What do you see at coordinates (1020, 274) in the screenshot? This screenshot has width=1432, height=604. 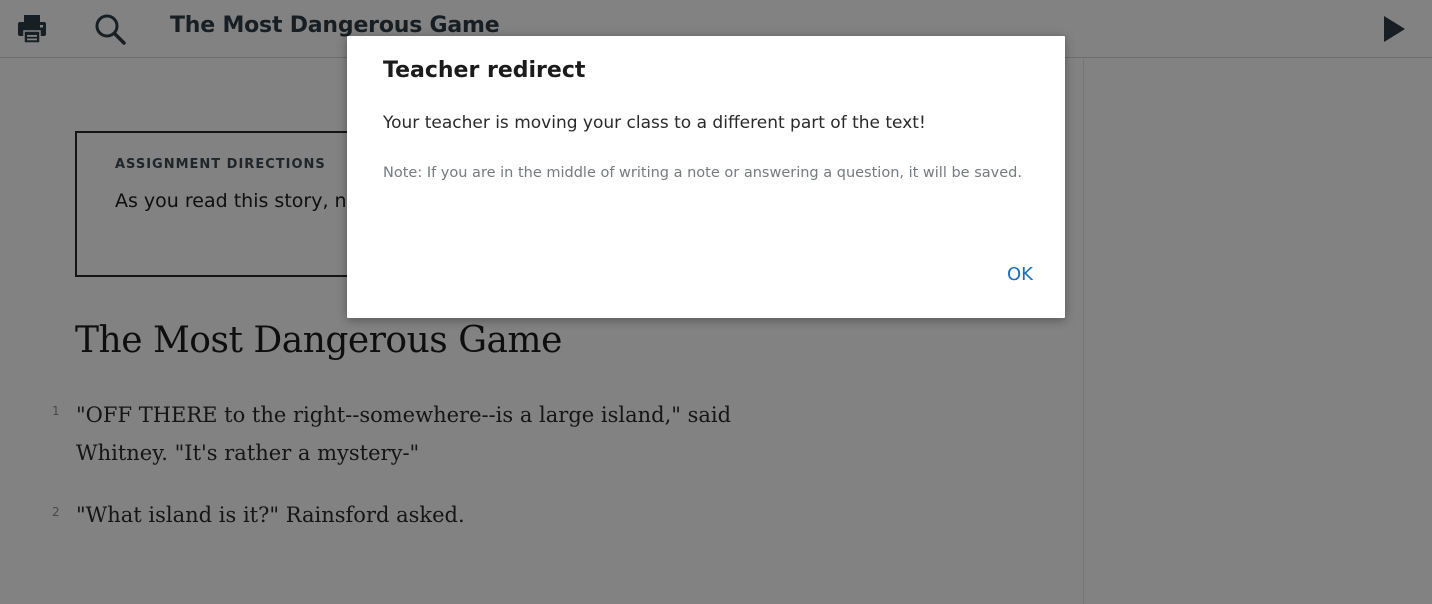 I see `ok-button: OK` at bounding box center [1020, 274].